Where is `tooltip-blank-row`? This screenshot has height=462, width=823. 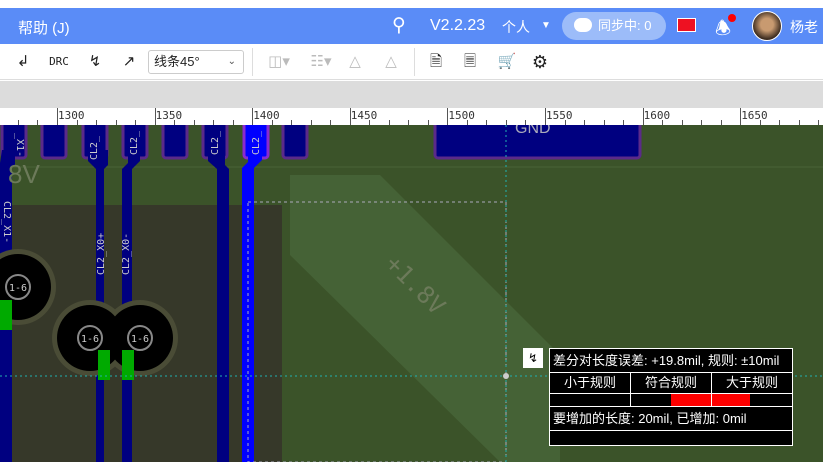 tooltip-blank-row is located at coordinates (671, 438).